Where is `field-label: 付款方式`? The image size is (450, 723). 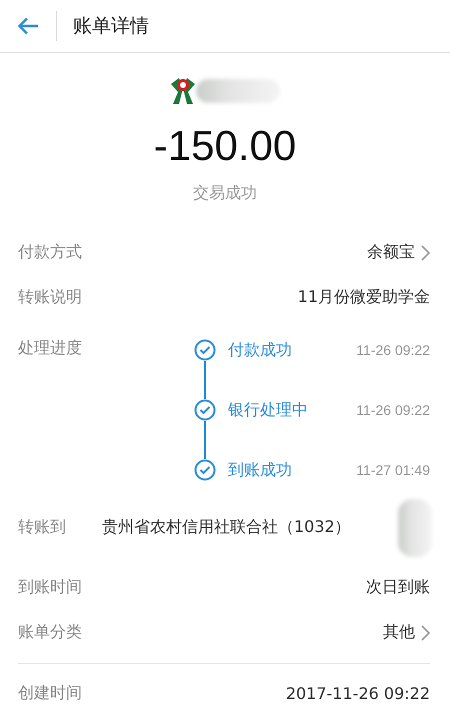 field-label: 付款方式 is located at coordinates (50, 253).